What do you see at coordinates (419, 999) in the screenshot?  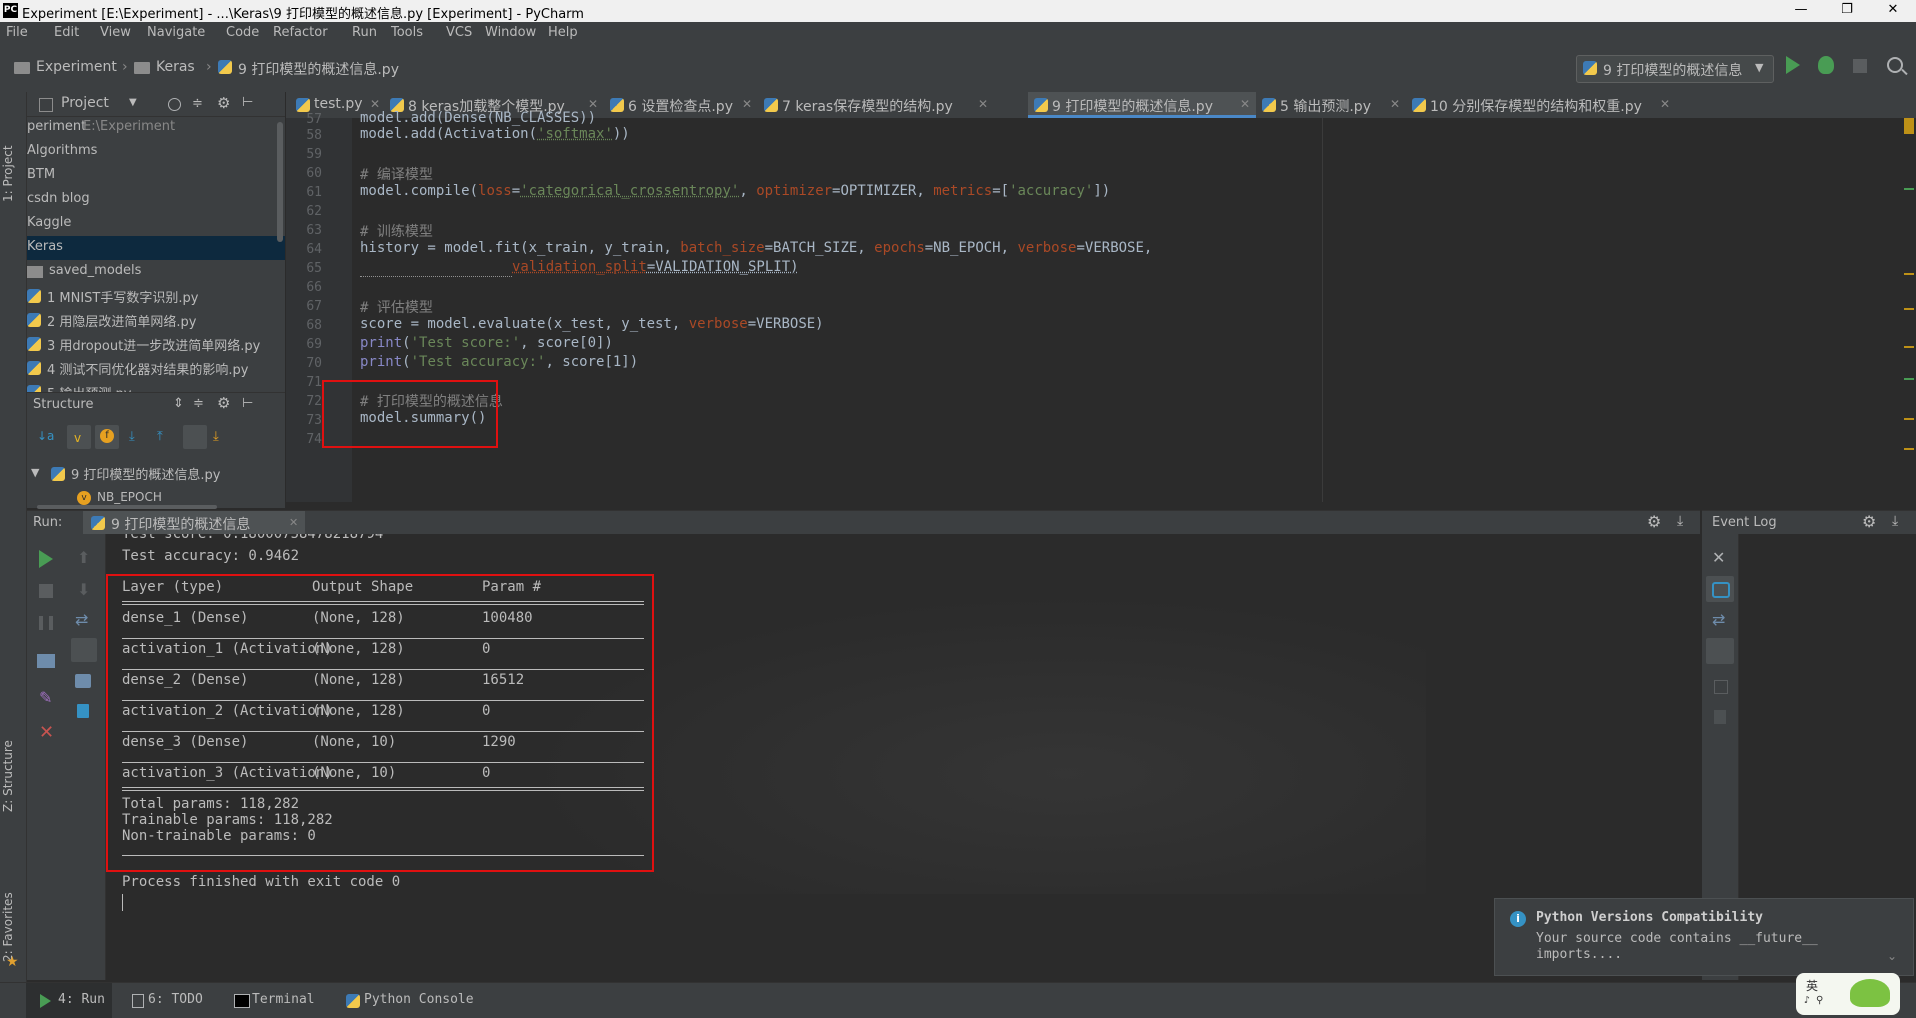 I see `python-console-tool-button: Python Console` at bounding box center [419, 999].